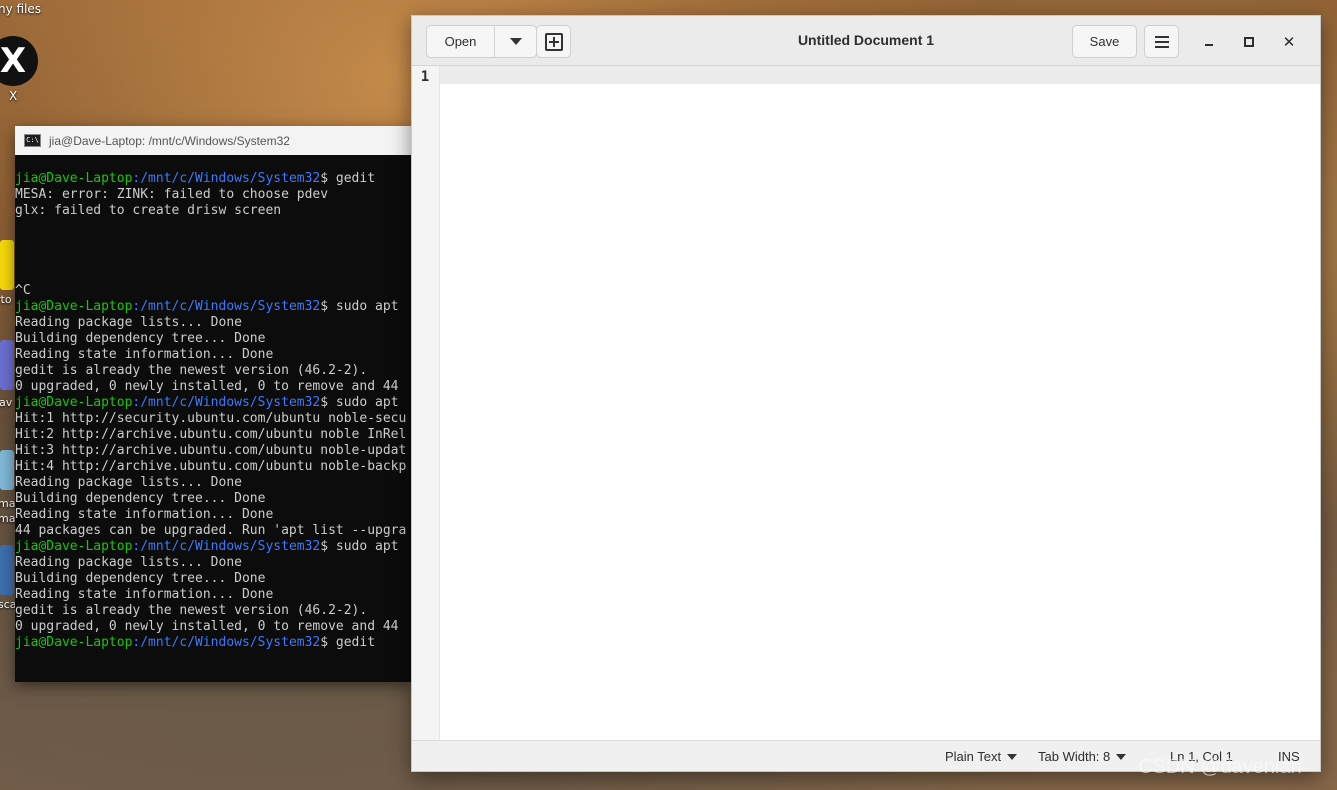  I want to click on current-line-highlight, so click(880, 75).